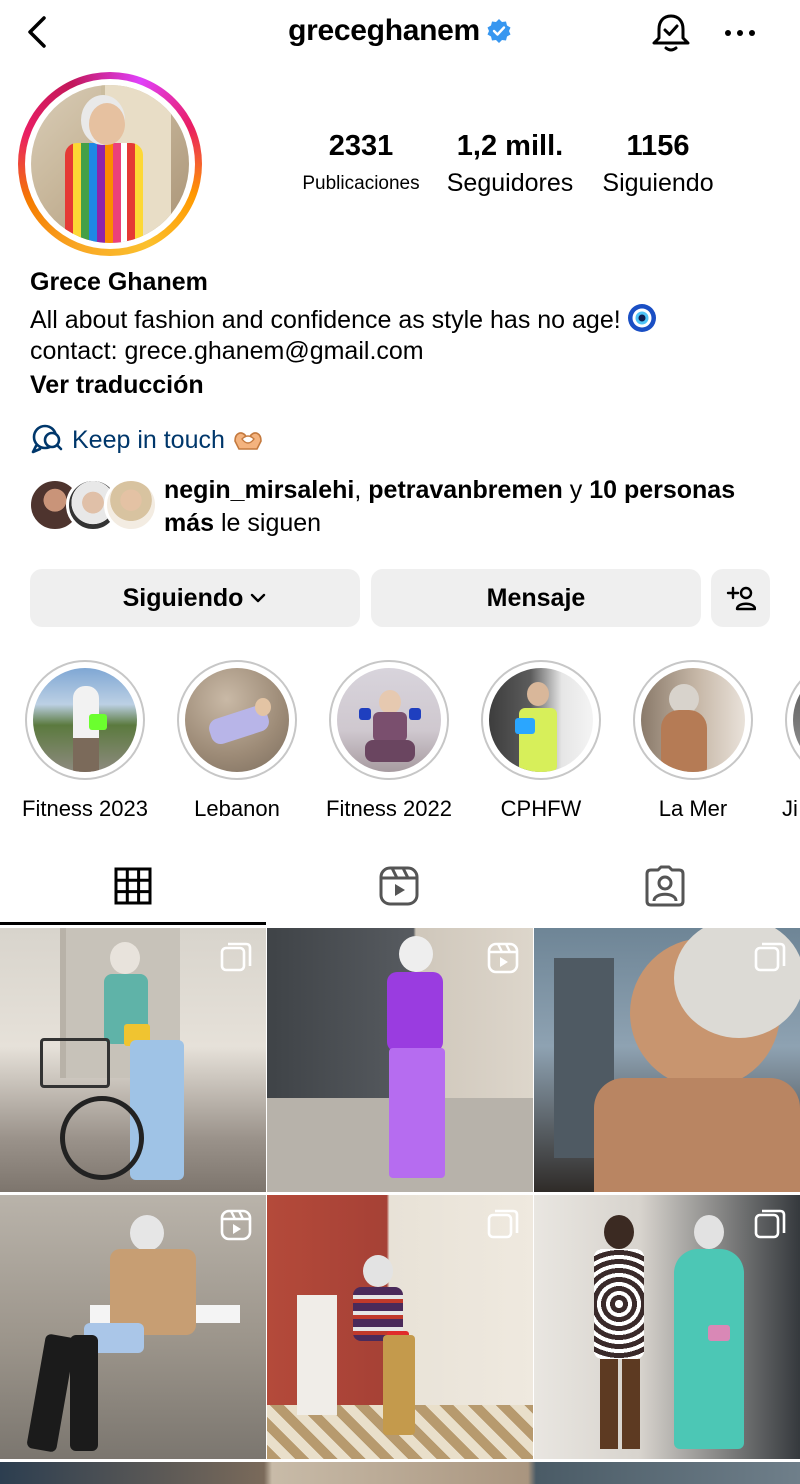  Describe the element at coordinates (131, 505) in the screenshot. I see `mutual-avatar` at that location.